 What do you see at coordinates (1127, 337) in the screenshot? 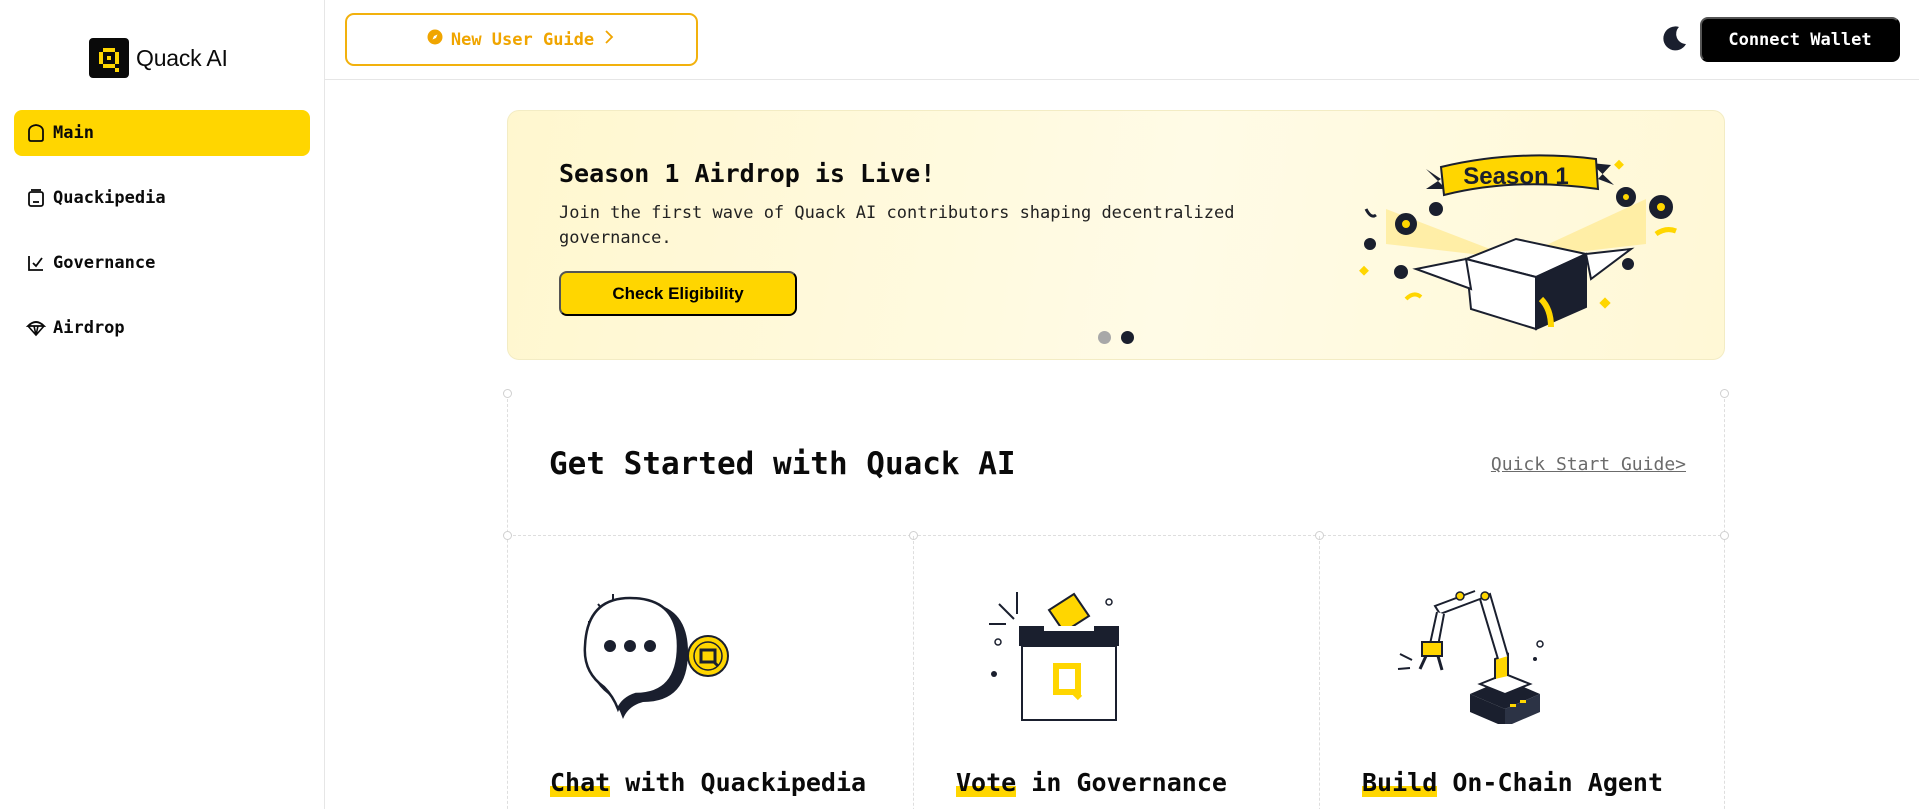
I see `carousel-dot-active` at bounding box center [1127, 337].